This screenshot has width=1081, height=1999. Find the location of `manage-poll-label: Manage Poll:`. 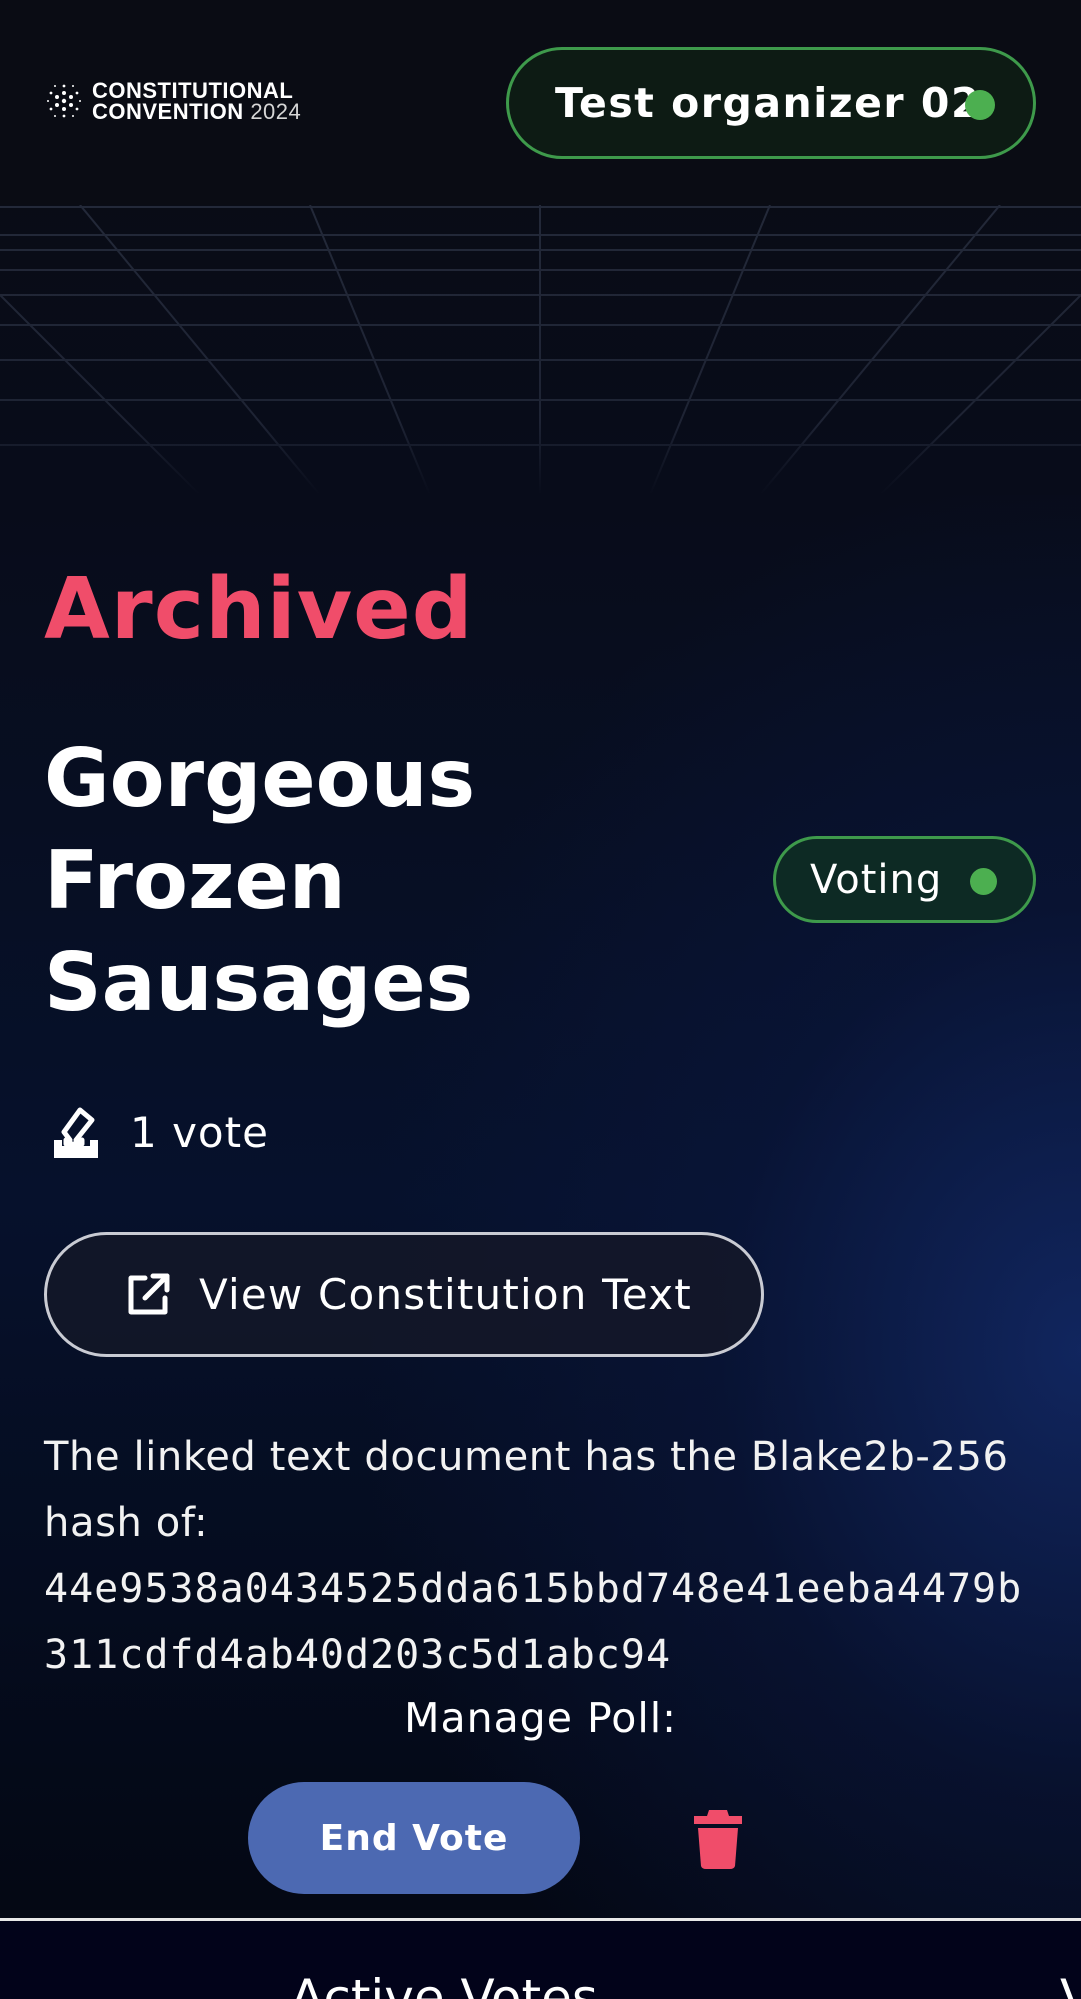

manage-poll-label: Manage Poll: is located at coordinates (540, 1718).